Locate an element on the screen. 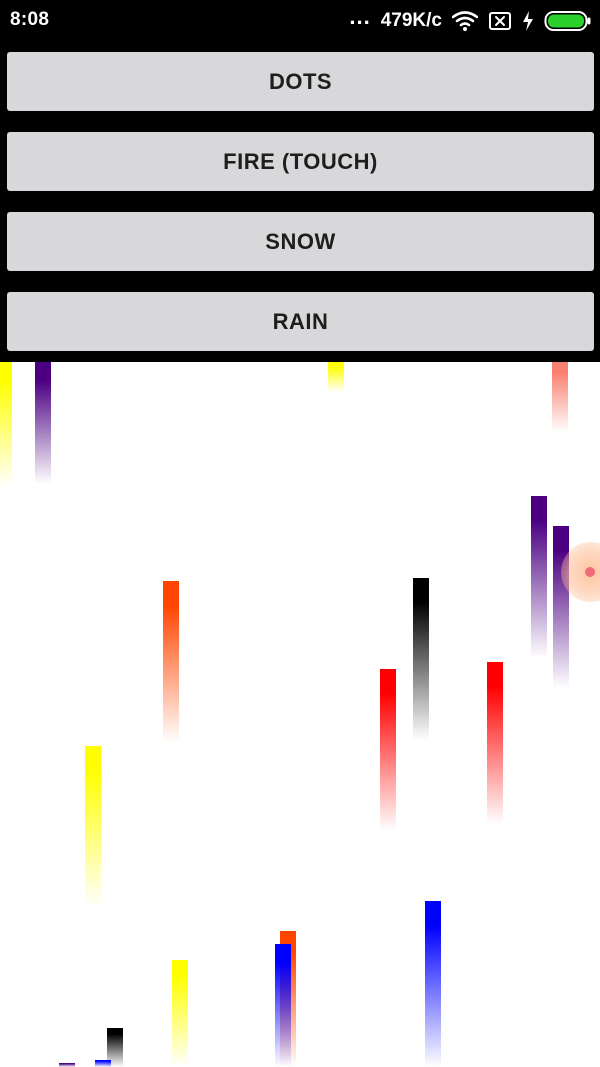  dots-button: DOTS is located at coordinates (300, 81).